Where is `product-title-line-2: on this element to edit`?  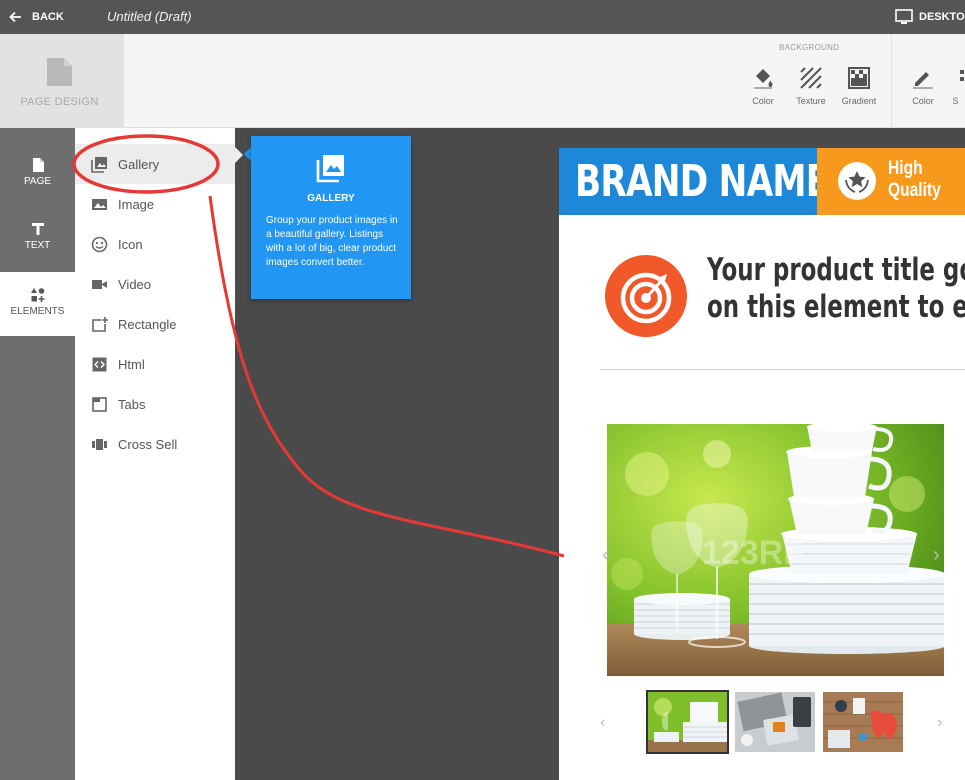 product-title-line-2: on this element to edit is located at coordinates (836, 307).